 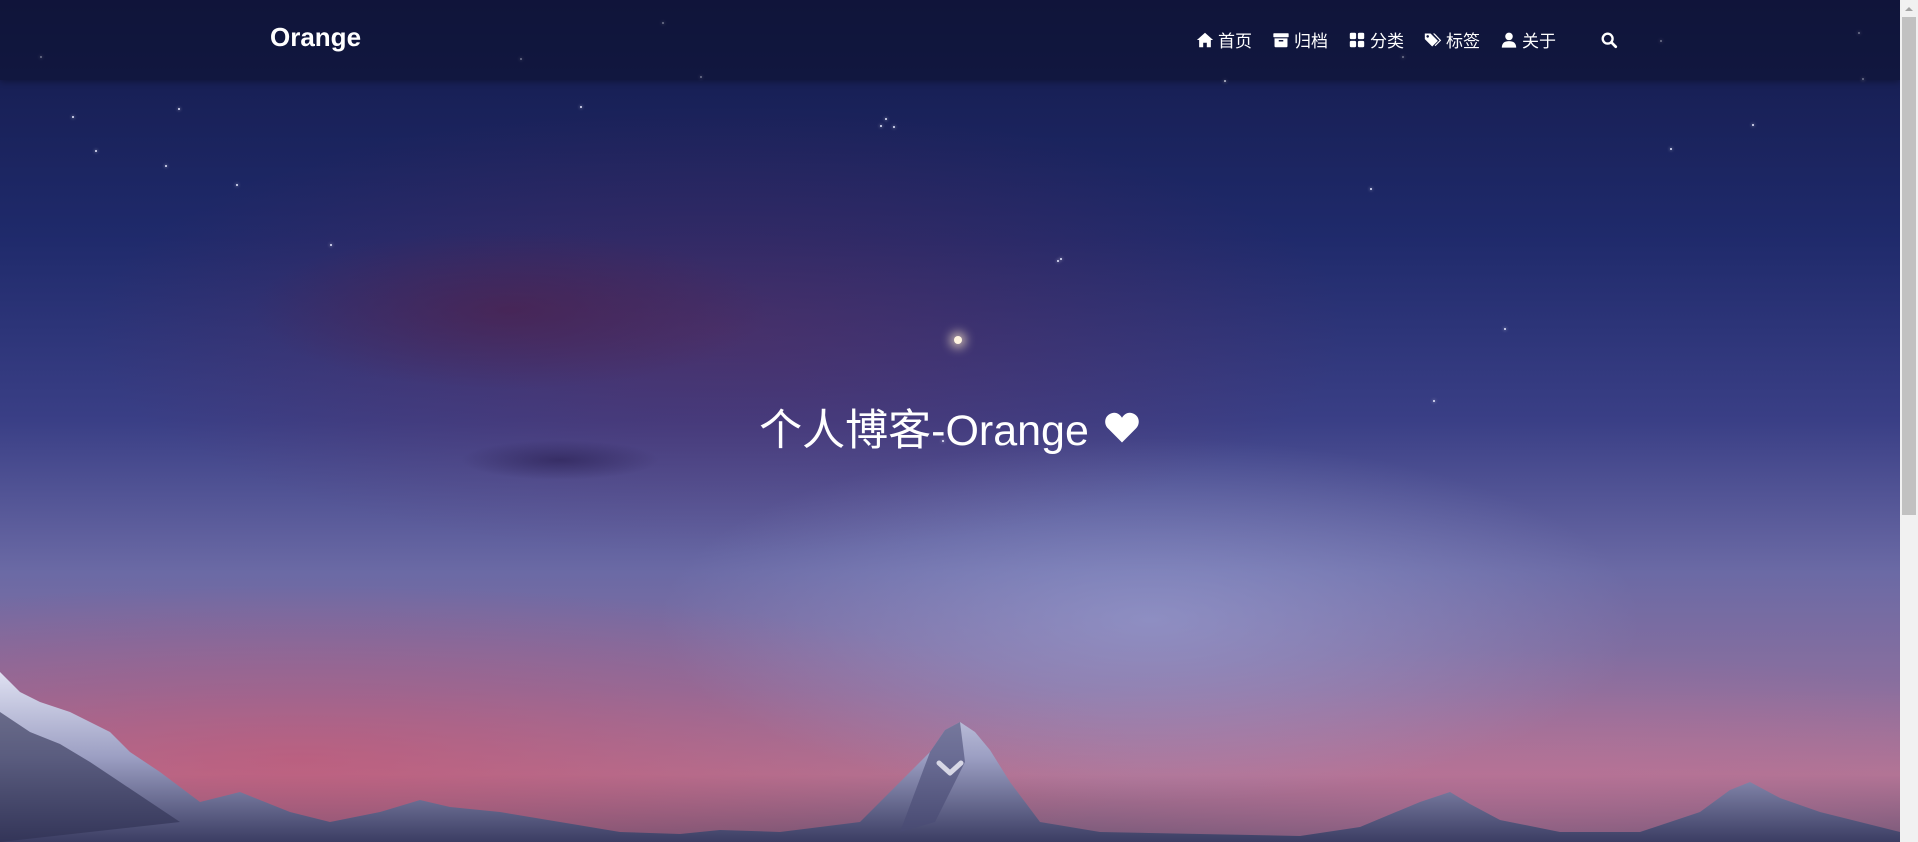 I want to click on scrollbar, so click(x=1909, y=421).